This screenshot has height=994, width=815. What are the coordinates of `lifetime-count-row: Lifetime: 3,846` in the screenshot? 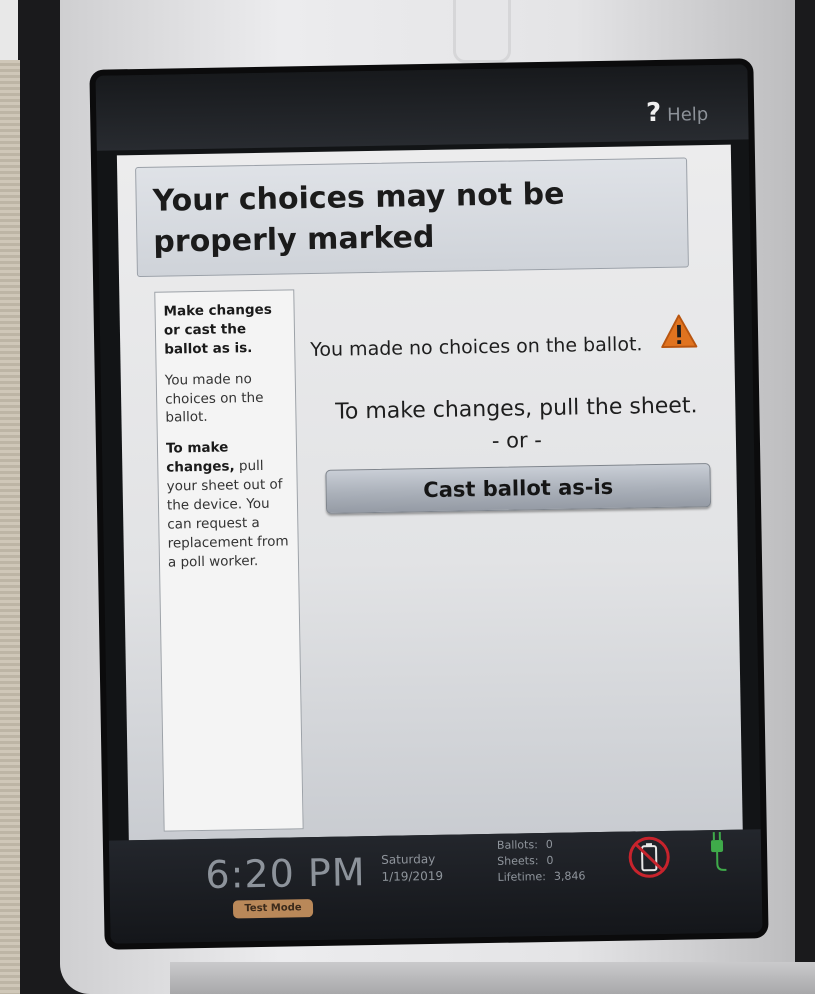 It's located at (541, 876).